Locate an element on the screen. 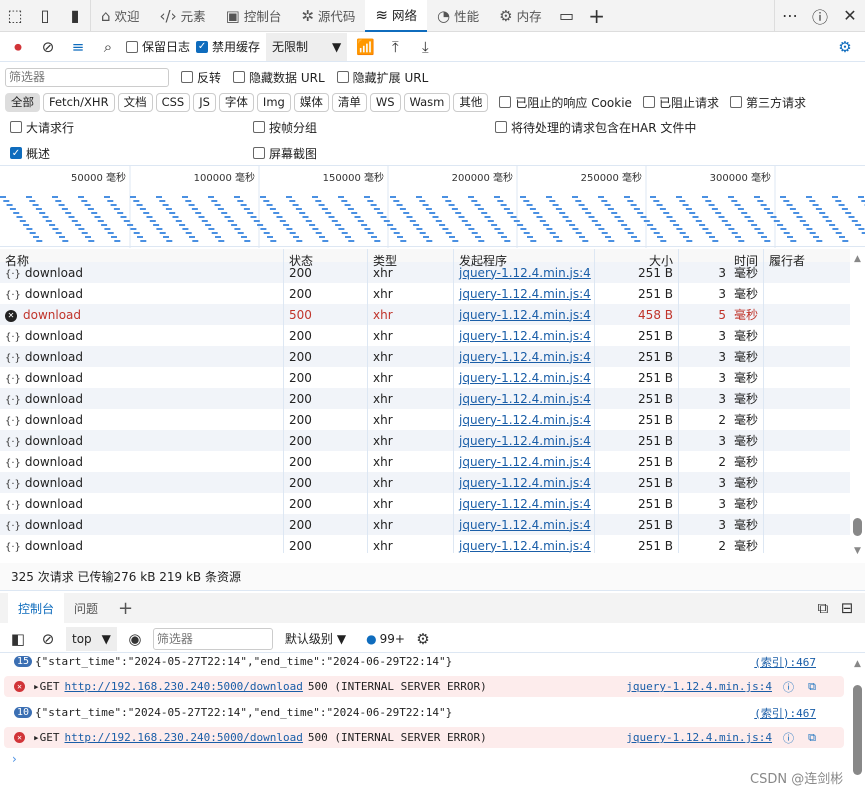  tab-3: ✲ 源代码 is located at coordinates (328, 16).